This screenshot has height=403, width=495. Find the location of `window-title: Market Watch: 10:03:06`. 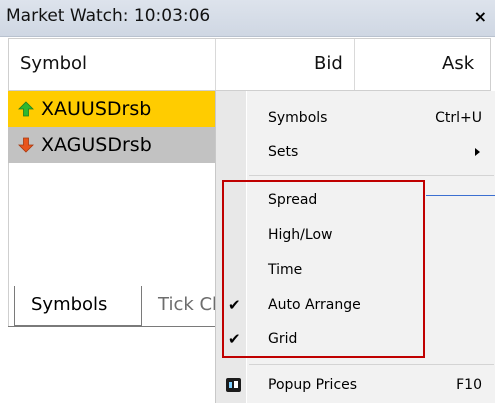

window-title: Market Watch: 10:03:06 is located at coordinates (108, 16).